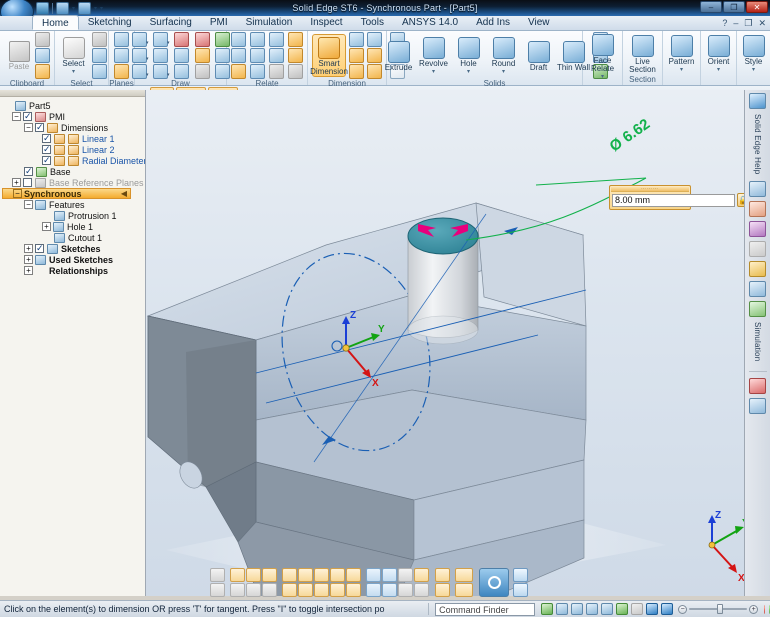  Describe the element at coordinates (321, 589) in the screenshot. I see `view-yz-back-button` at that location.